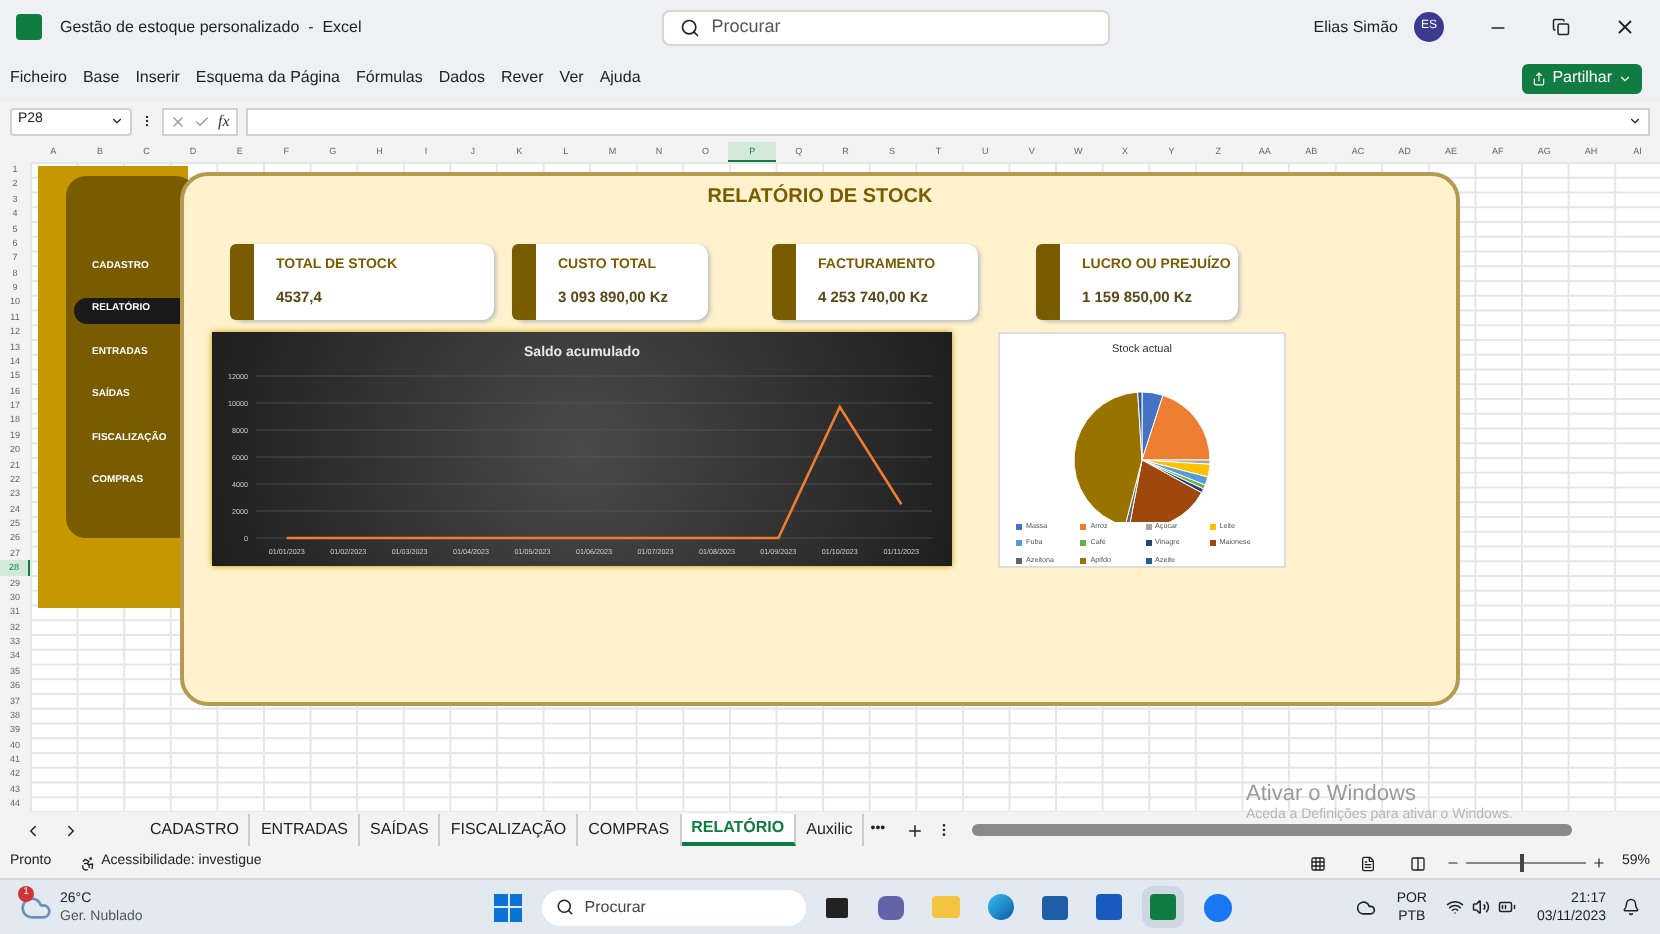  What do you see at coordinates (1317, 863) in the screenshot?
I see `normal-view-icon` at bounding box center [1317, 863].